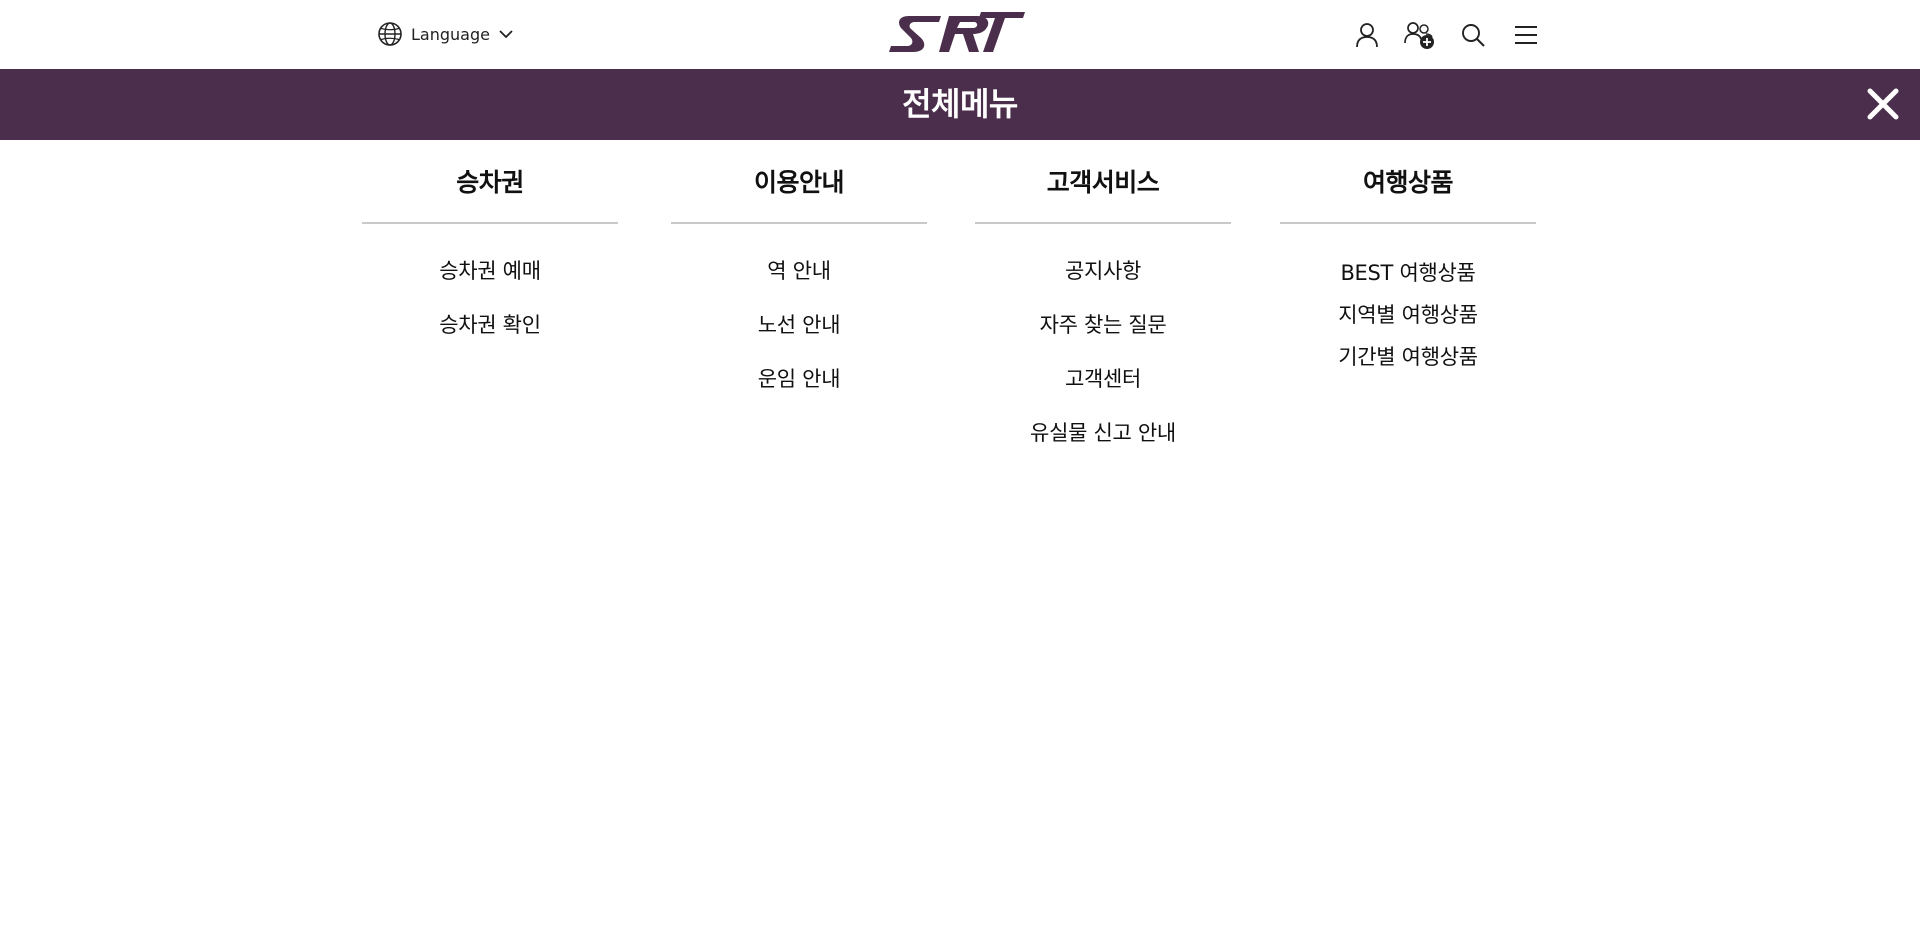 This screenshot has height=940, width=1920. Describe the element at coordinates (490, 335) in the screenshot. I see `menu-item-ticket-check: 승차권 확인` at that location.